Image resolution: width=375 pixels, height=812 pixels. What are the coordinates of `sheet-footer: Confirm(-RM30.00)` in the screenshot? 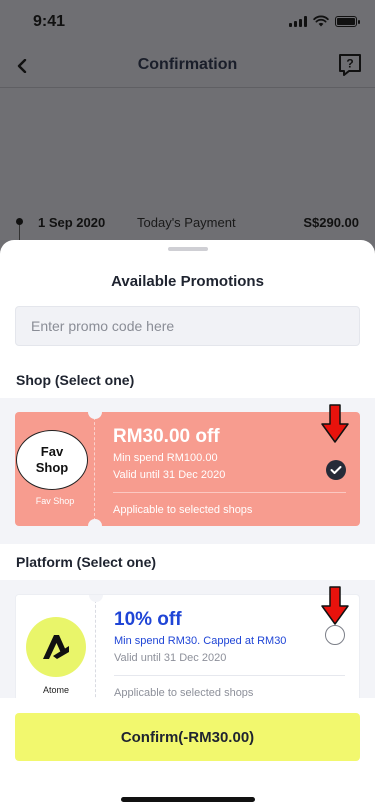 It's located at (187, 755).